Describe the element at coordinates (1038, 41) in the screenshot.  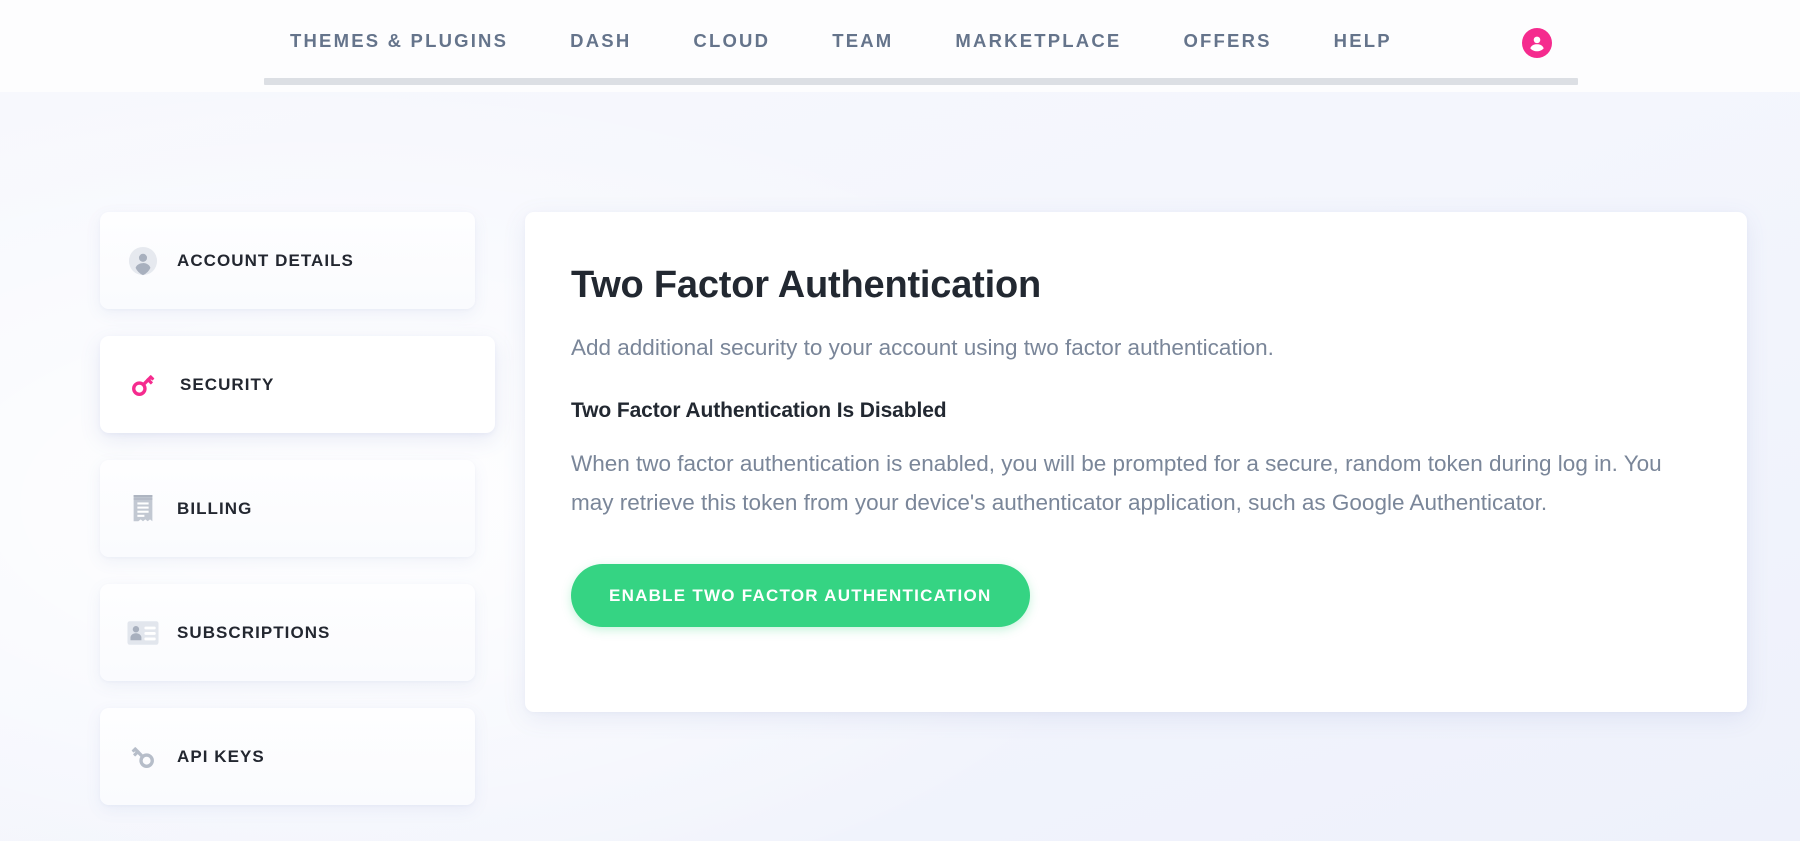
I see `nav-item-marketplace: Marketplace` at that location.